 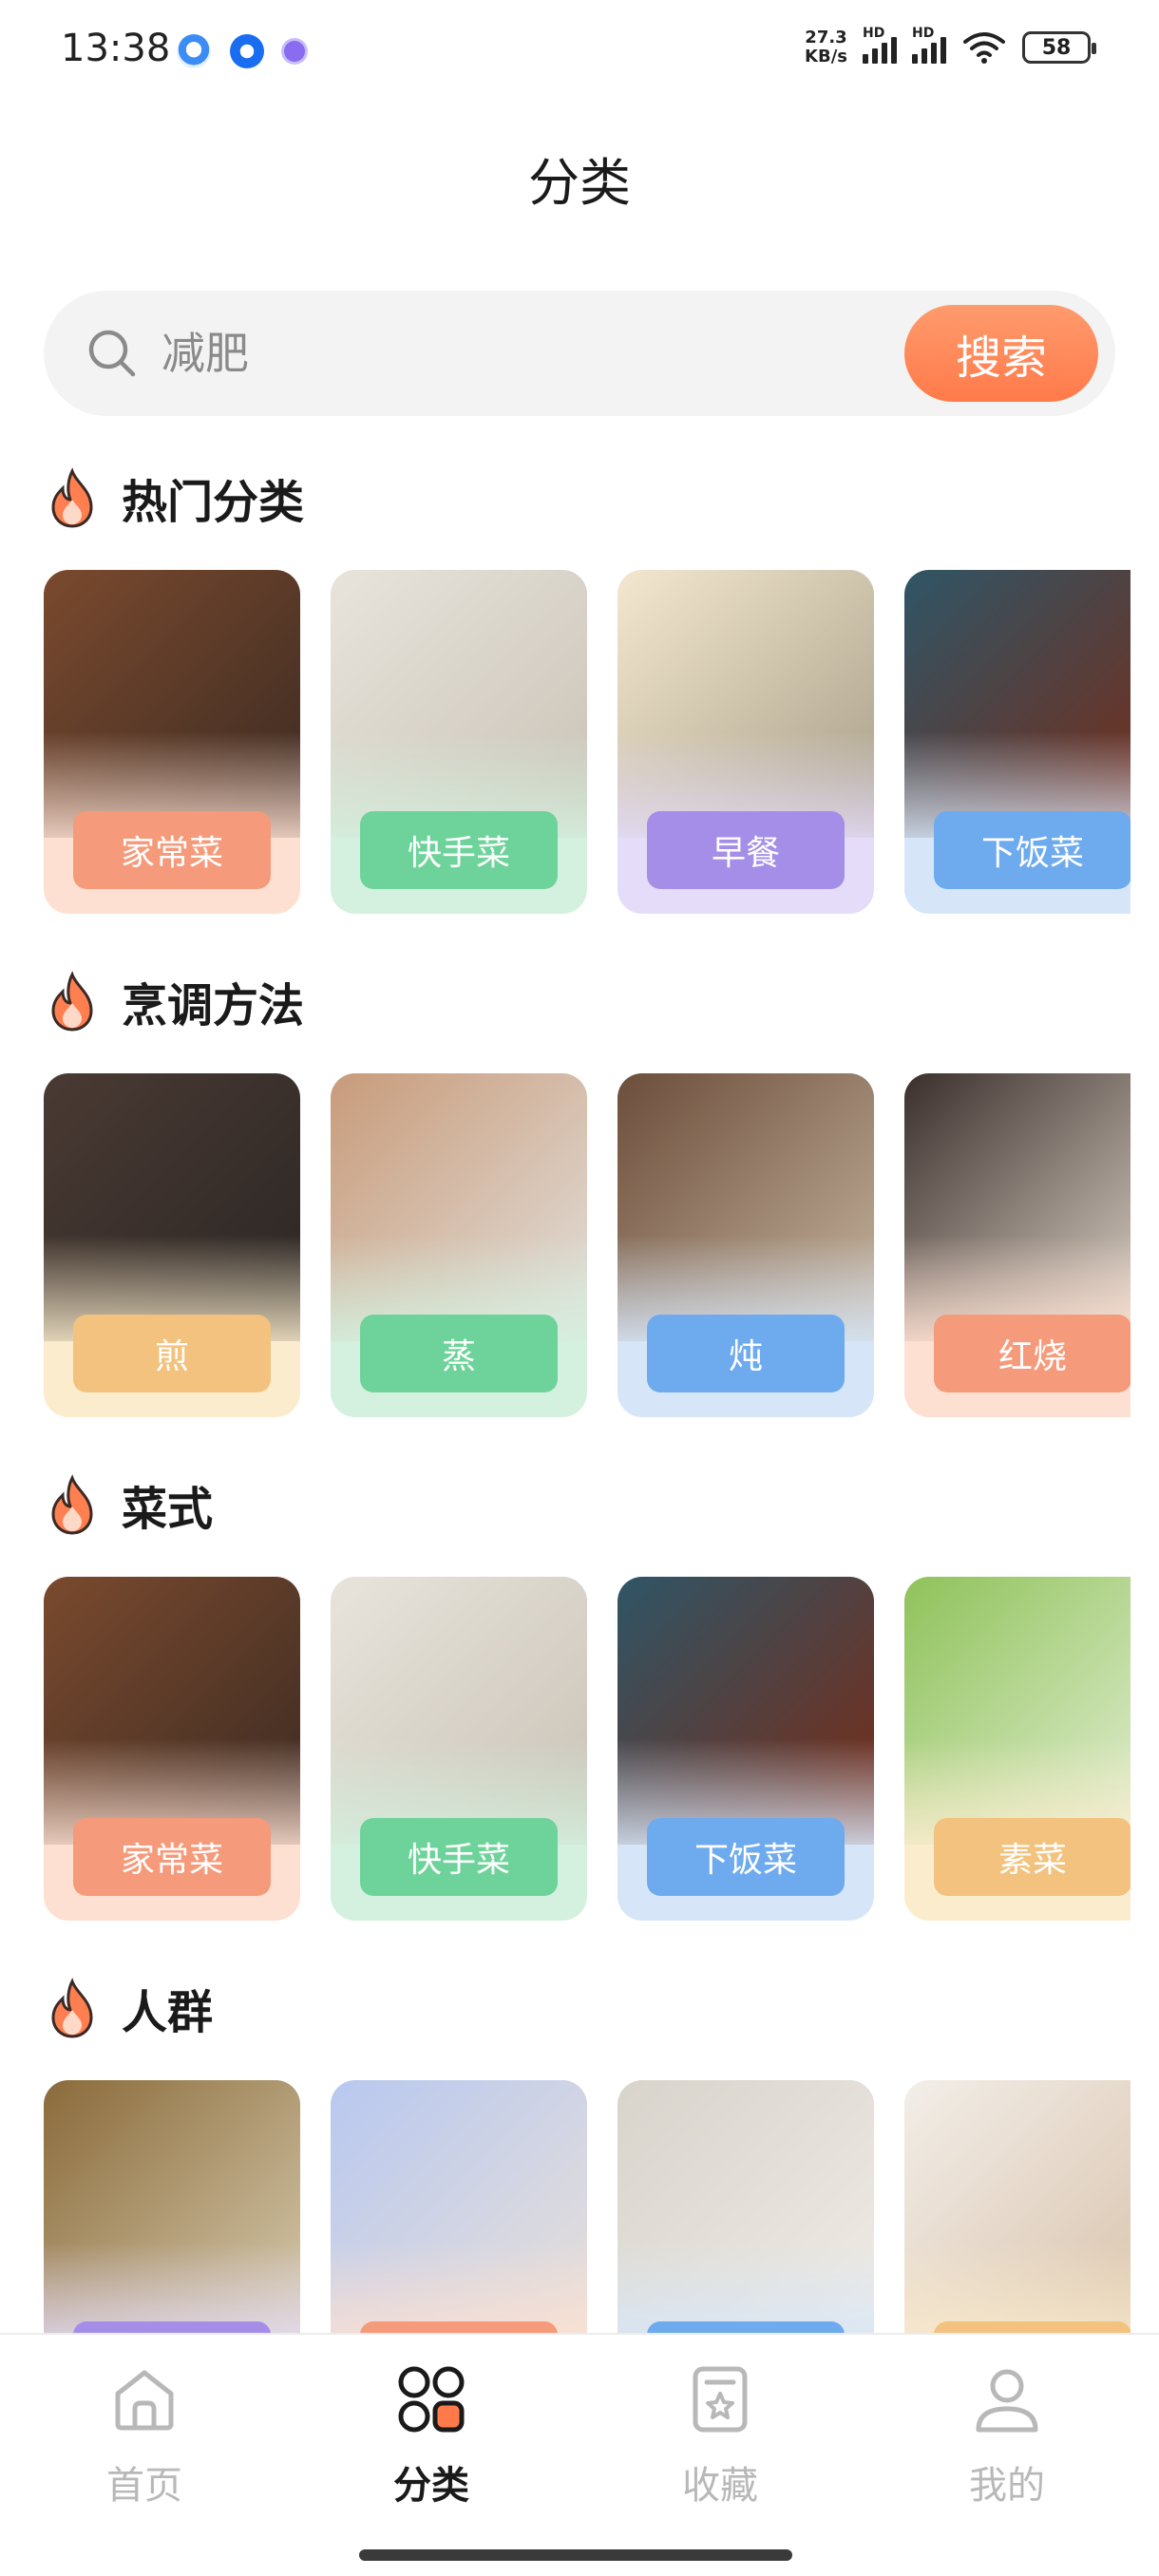 What do you see at coordinates (746, 1353) in the screenshot?
I see `card-label: 炖` at bounding box center [746, 1353].